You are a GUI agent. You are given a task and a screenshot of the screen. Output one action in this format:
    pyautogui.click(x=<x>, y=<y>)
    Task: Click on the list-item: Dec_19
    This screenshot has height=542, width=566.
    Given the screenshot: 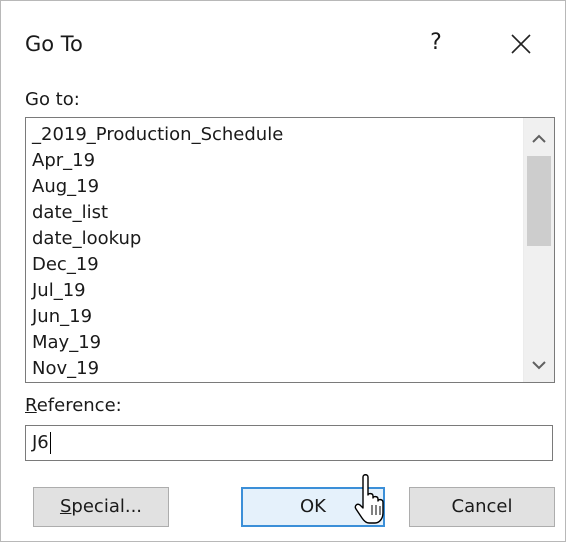 What is the action you would take?
    pyautogui.click(x=274, y=265)
    